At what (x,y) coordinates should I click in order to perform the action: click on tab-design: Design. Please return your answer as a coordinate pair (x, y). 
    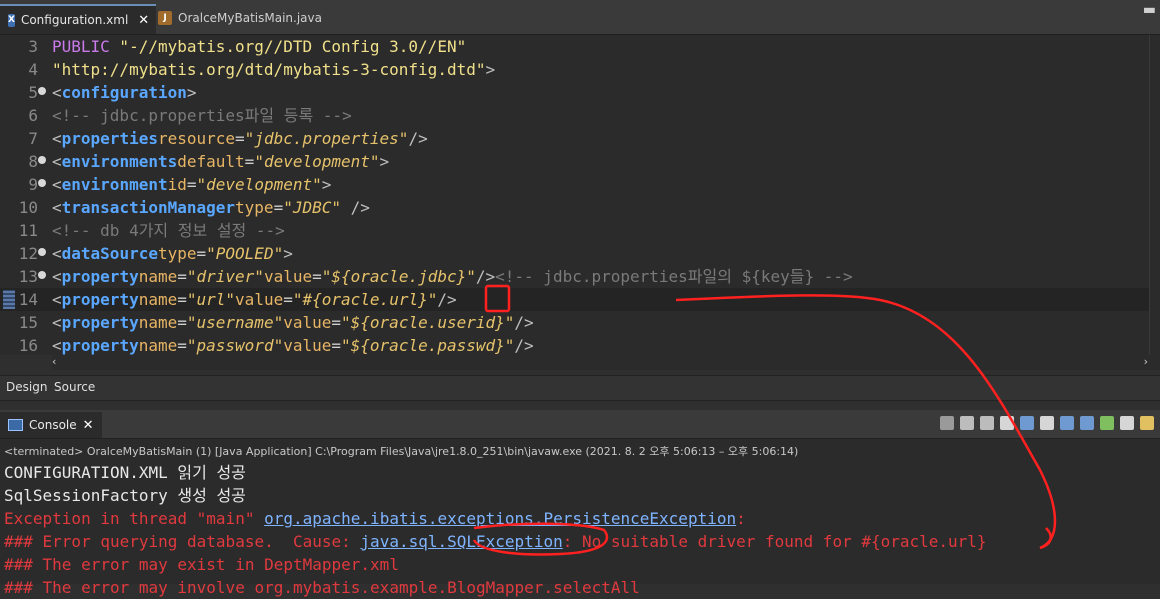
    Looking at the image, I should click on (26, 387).